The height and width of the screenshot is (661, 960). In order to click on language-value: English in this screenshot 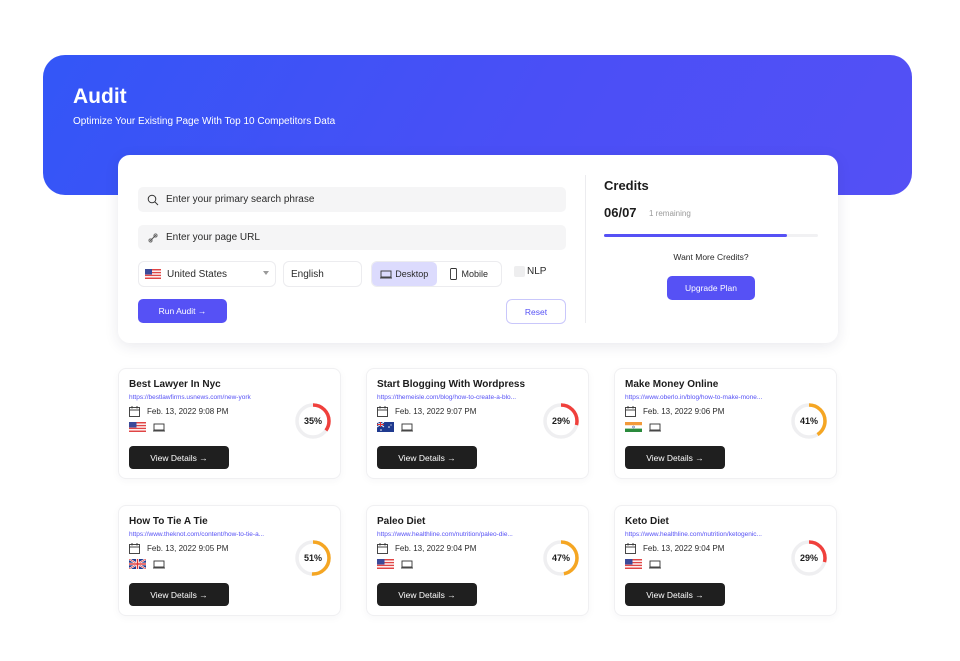, I will do `click(307, 274)`.